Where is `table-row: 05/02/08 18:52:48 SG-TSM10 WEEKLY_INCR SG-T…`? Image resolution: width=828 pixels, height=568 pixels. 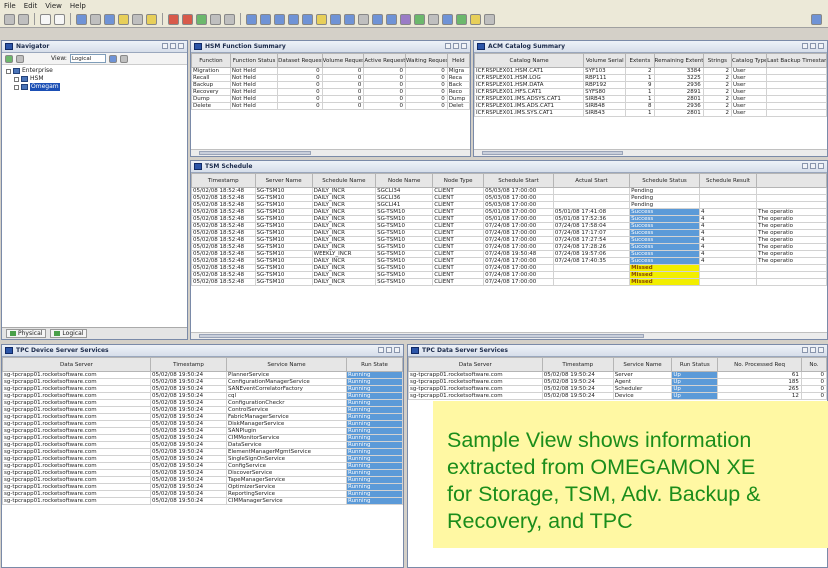 table-row: 05/02/08 18:52:48 SG-TSM10 WEEKLY_INCR SG-T… is located at coordinates (509, 254).